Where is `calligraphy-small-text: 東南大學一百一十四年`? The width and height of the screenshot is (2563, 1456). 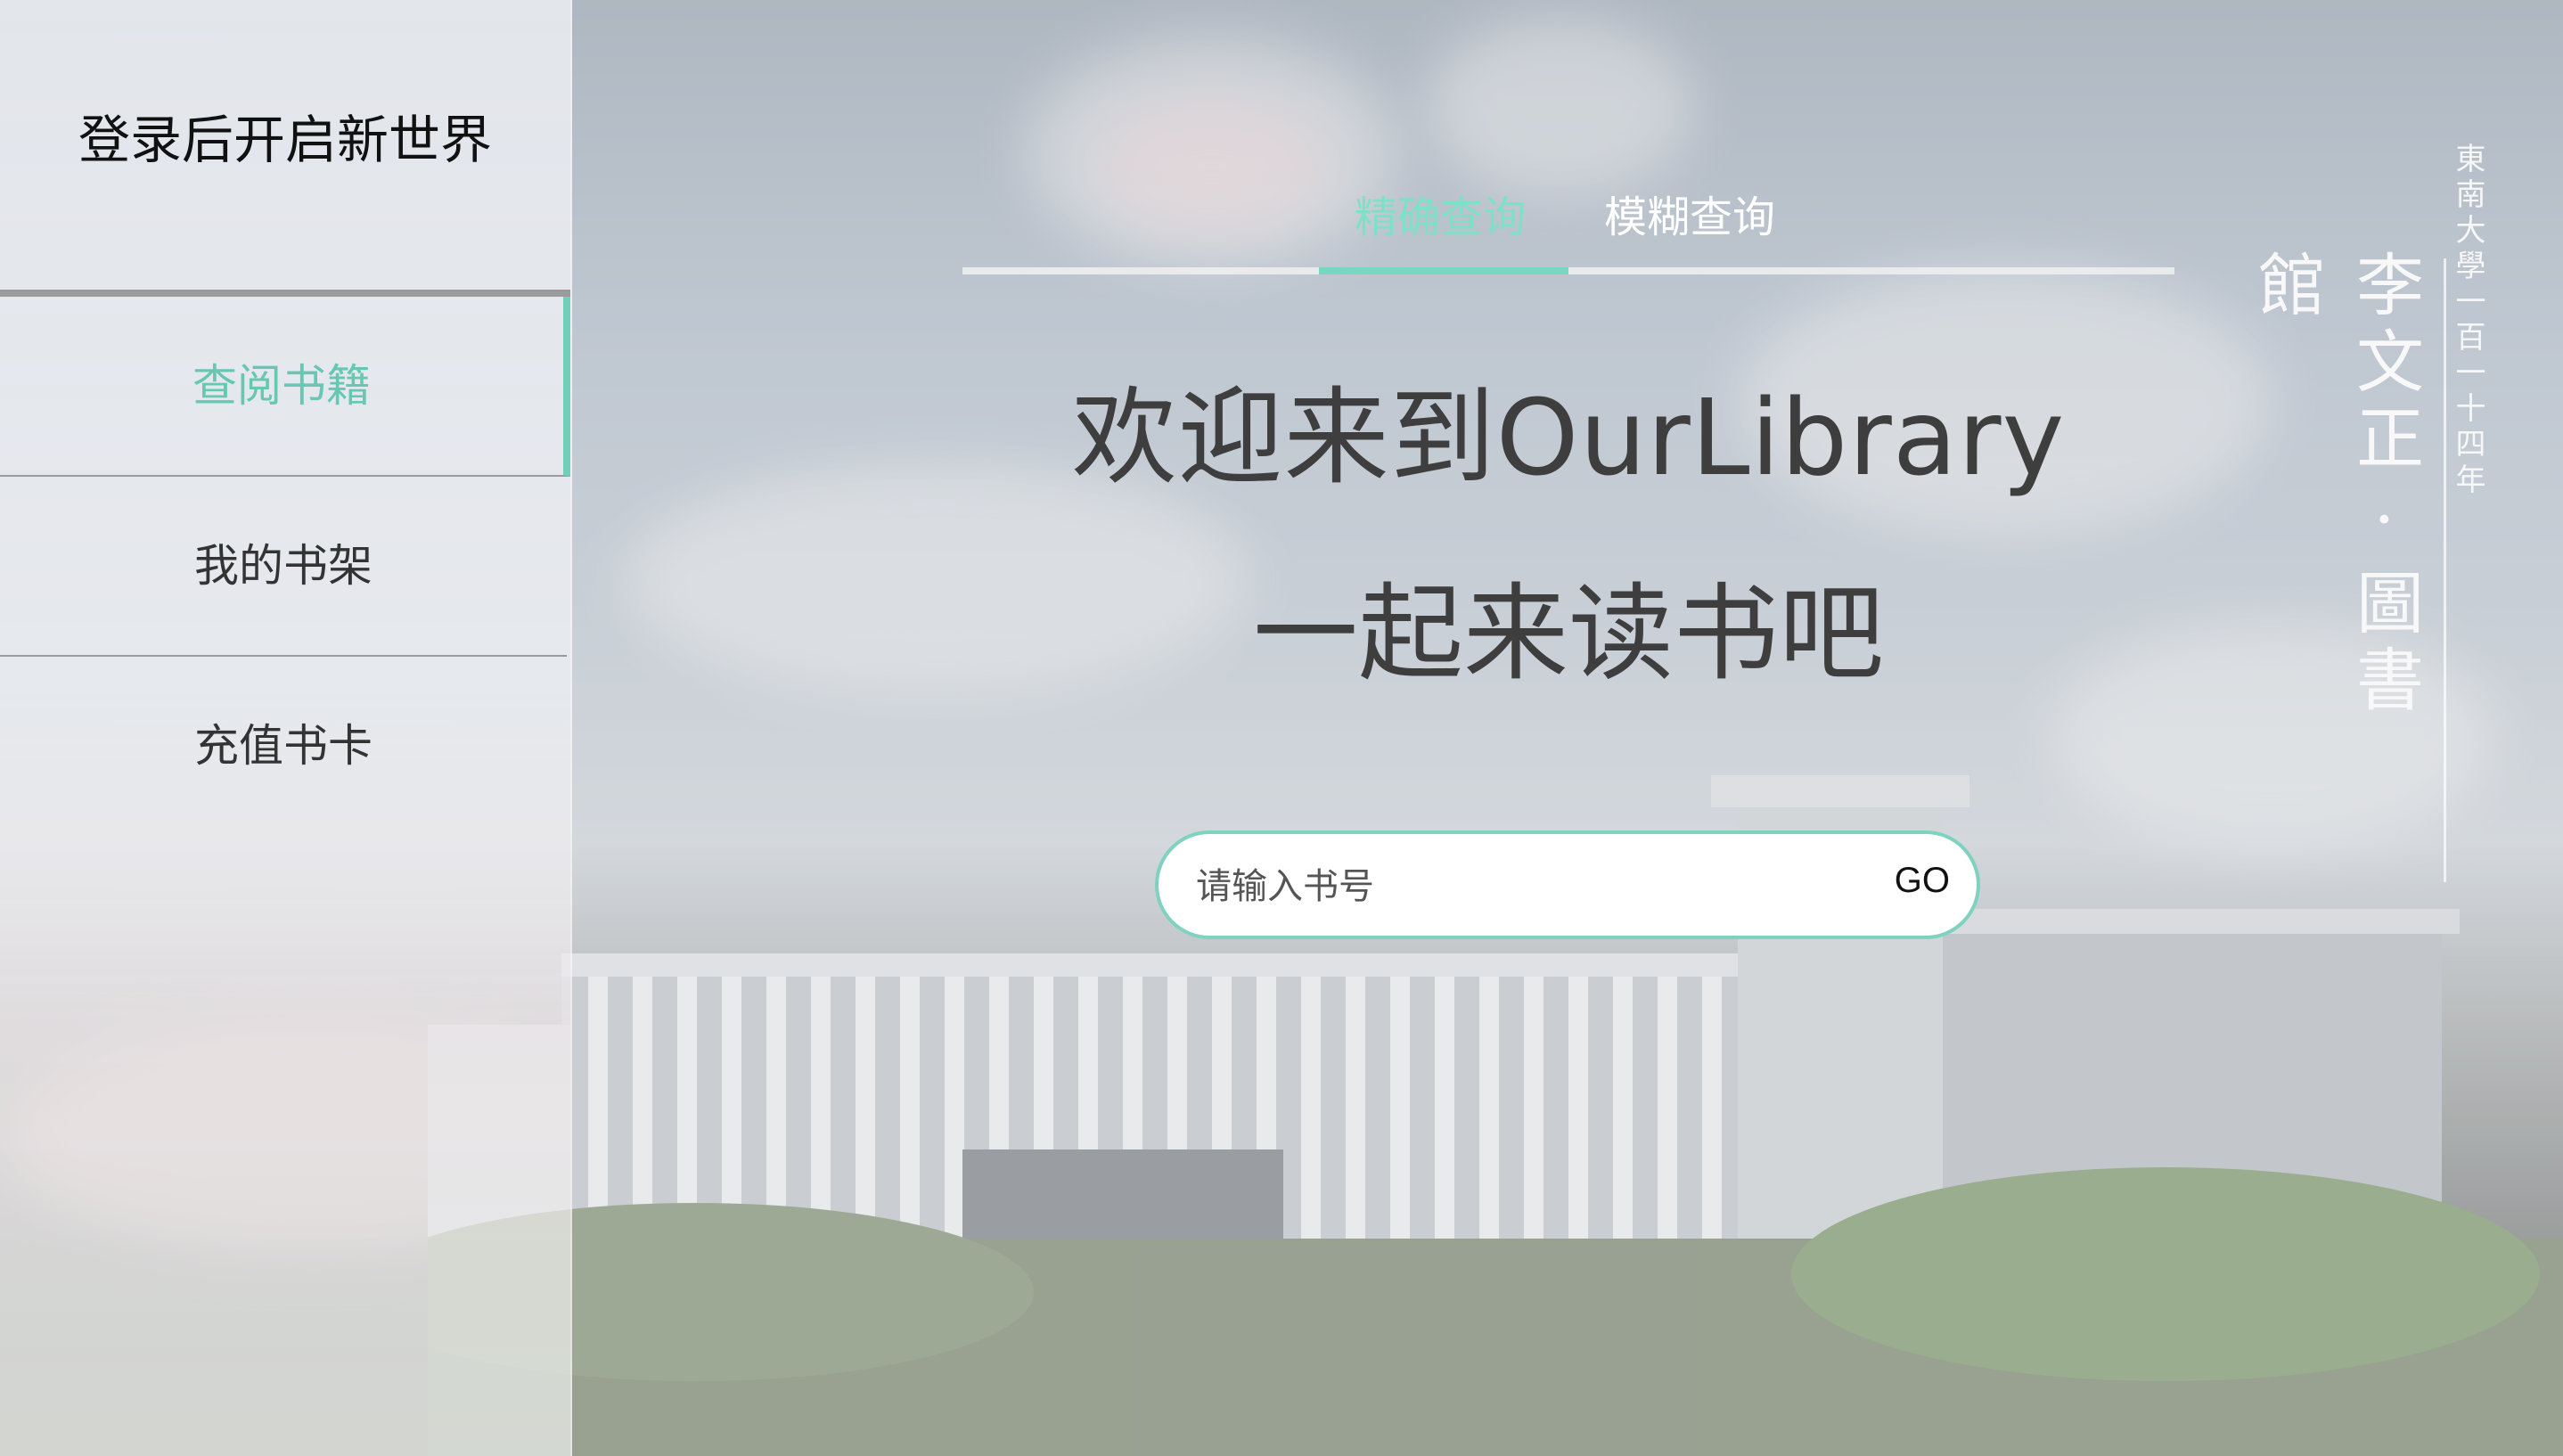 calligraphy-small-text: 東南大學一百一十四年 is located at coordinates (2467, 321).